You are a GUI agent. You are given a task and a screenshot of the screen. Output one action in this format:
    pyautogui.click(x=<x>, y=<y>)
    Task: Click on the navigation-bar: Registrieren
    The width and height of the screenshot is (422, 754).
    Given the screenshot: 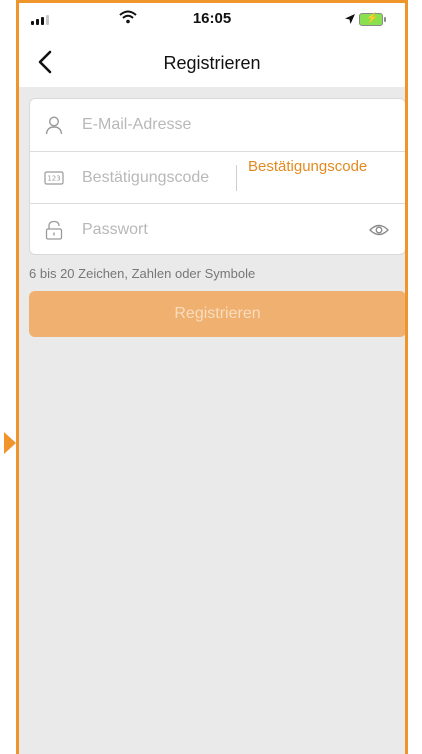 What is the action you would take?
    pyautogui.click(x=212, y=62)
    